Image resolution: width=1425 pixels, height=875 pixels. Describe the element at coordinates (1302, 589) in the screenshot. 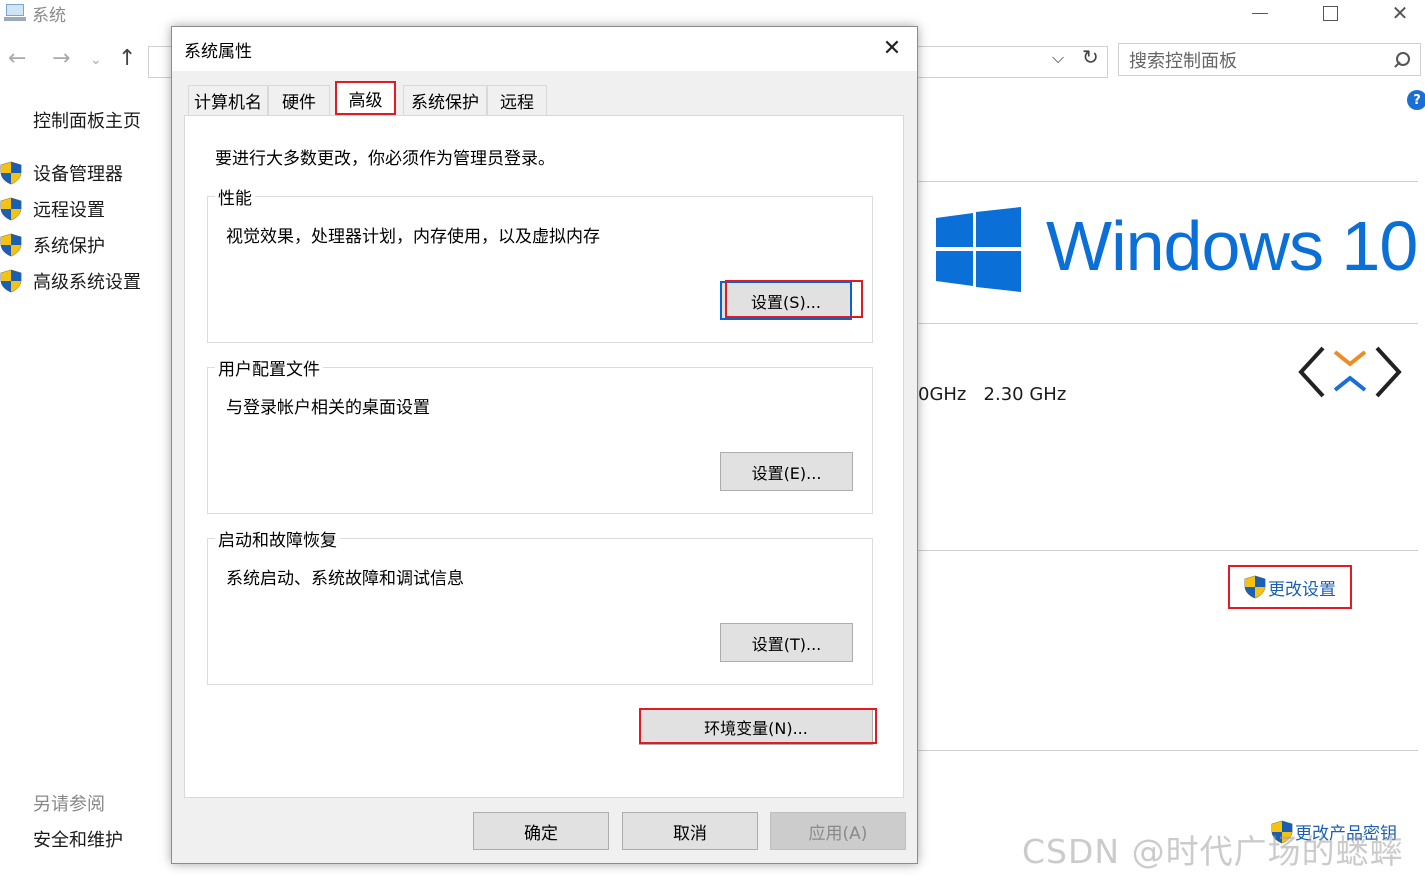

I see `change-settings-label: 更改设置` at that location.